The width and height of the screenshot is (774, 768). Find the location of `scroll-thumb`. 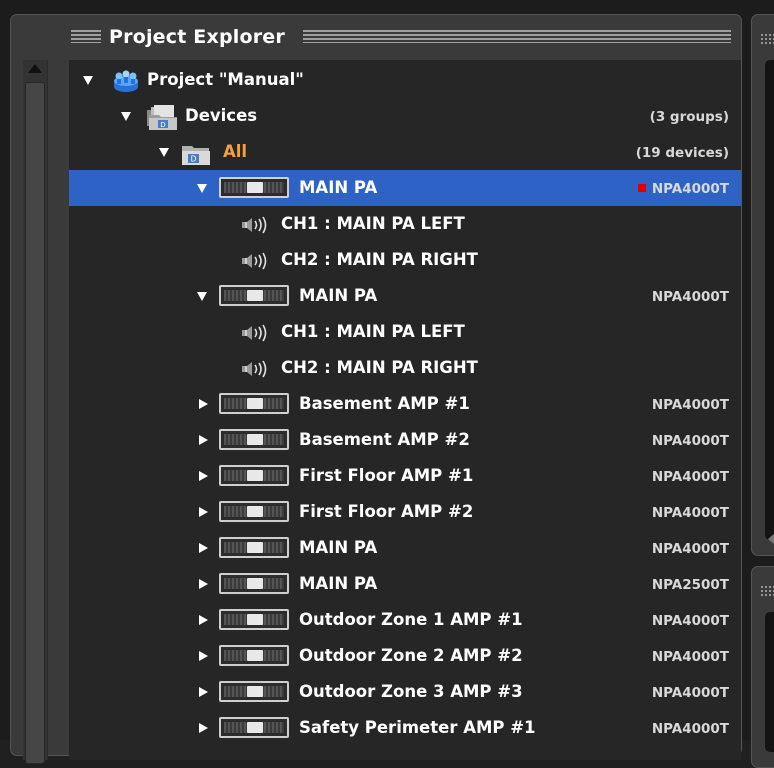

scroll-thumb is located at coordinates (35, 423).